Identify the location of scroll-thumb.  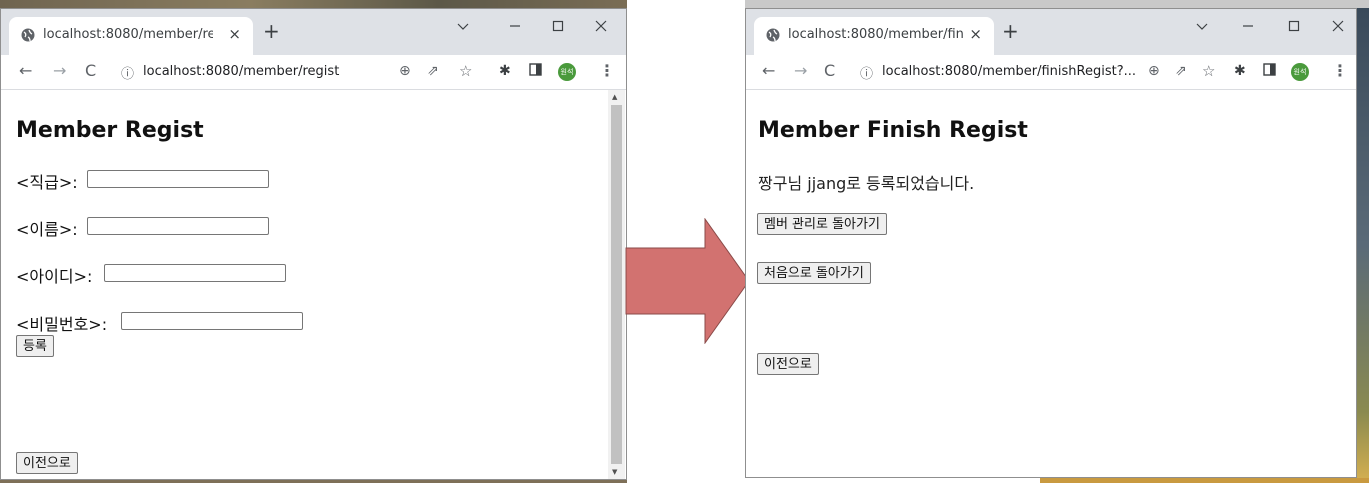
(616, 284).